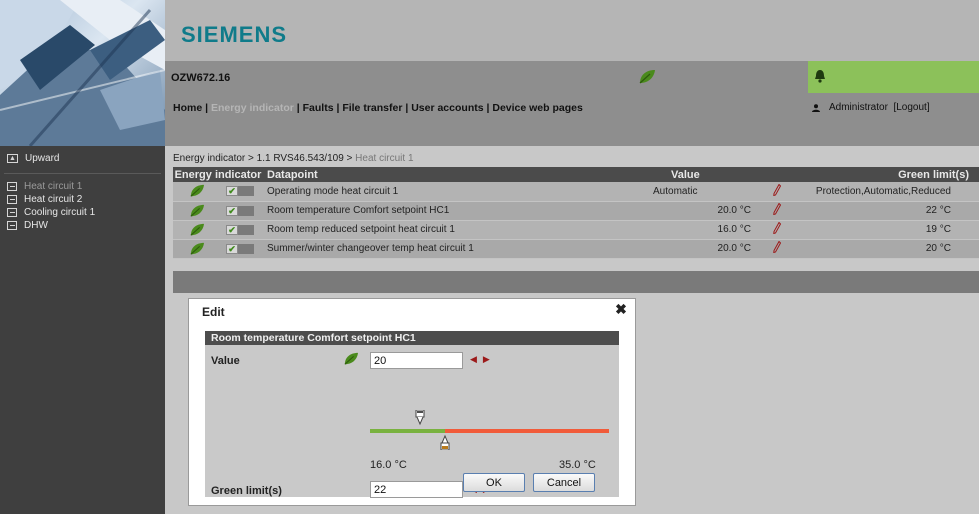  What do you see at coordinates (82, 225) in the screenshot?
I see `sidebar-item-dhw: DHW` at bounding box center [82, 225].